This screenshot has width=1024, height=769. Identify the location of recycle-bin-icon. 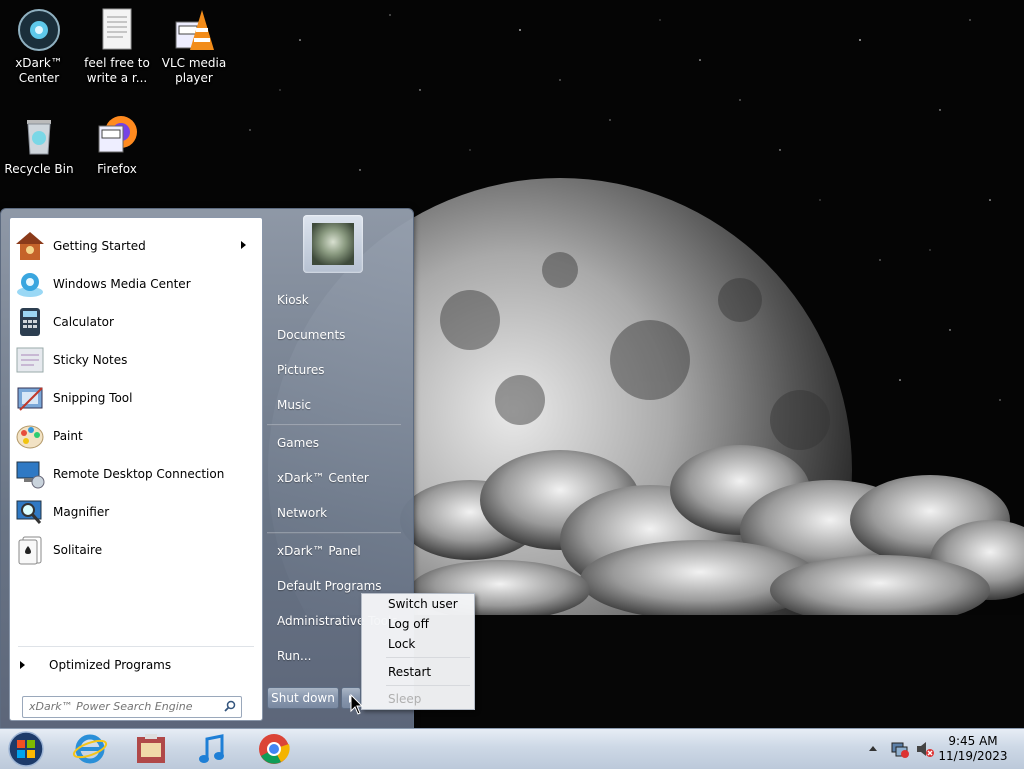
(39, 136).